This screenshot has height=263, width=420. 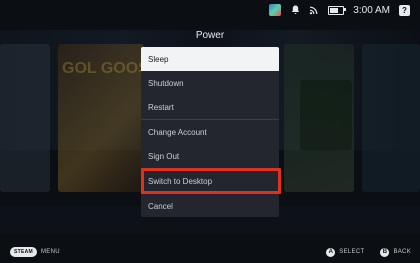 I want to click on profile-avatar, so click(x=275, y=10).